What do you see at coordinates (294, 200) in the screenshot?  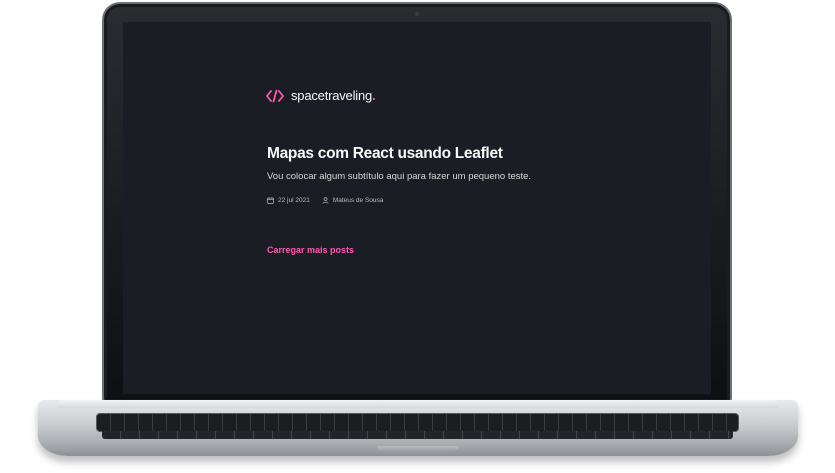 I see `post-date-text: 22 jul 2021` at bounding box center [294, 200].